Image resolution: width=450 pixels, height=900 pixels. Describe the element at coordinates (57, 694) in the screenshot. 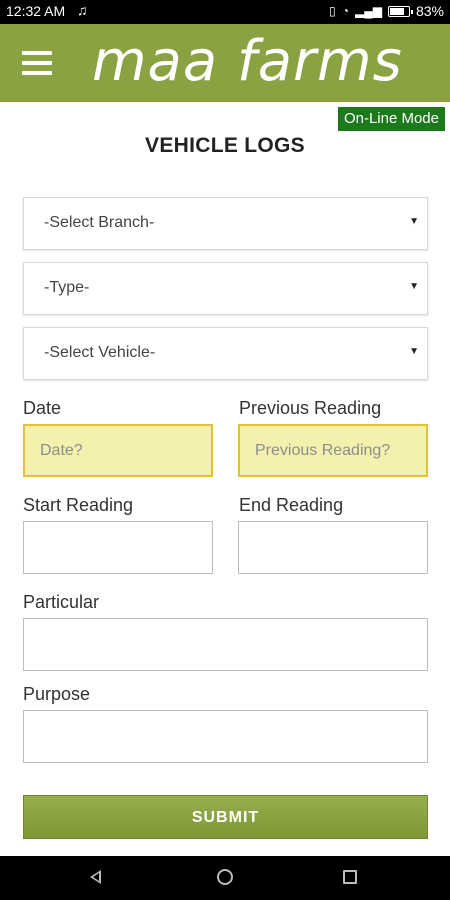

I see `purpose-label: Purpose` at that location.